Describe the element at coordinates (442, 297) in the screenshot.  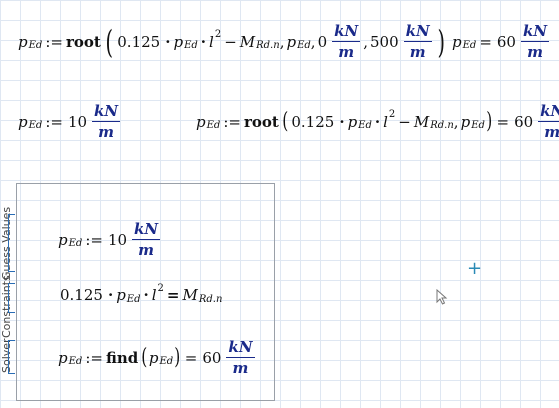
I see `arrow-cursor-icon` at that location.